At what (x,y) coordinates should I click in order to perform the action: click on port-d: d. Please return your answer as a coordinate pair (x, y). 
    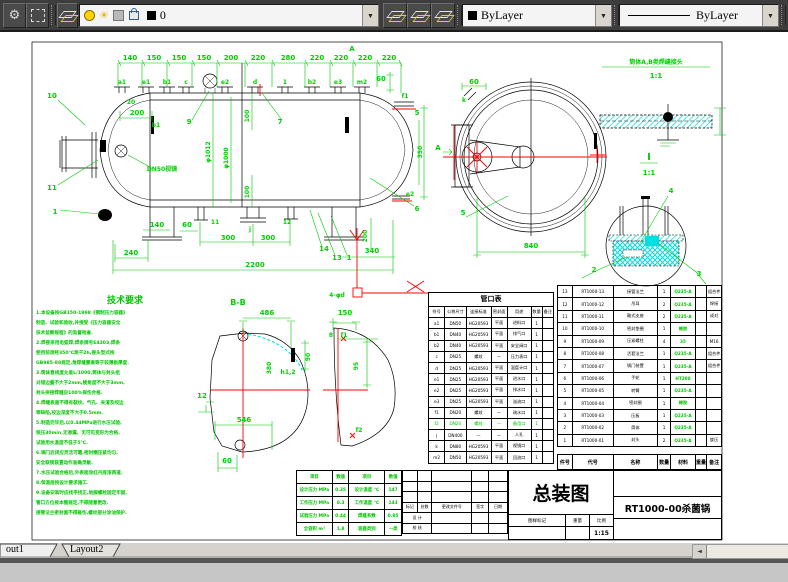
    Looking at the image, I should click on (255, 82).